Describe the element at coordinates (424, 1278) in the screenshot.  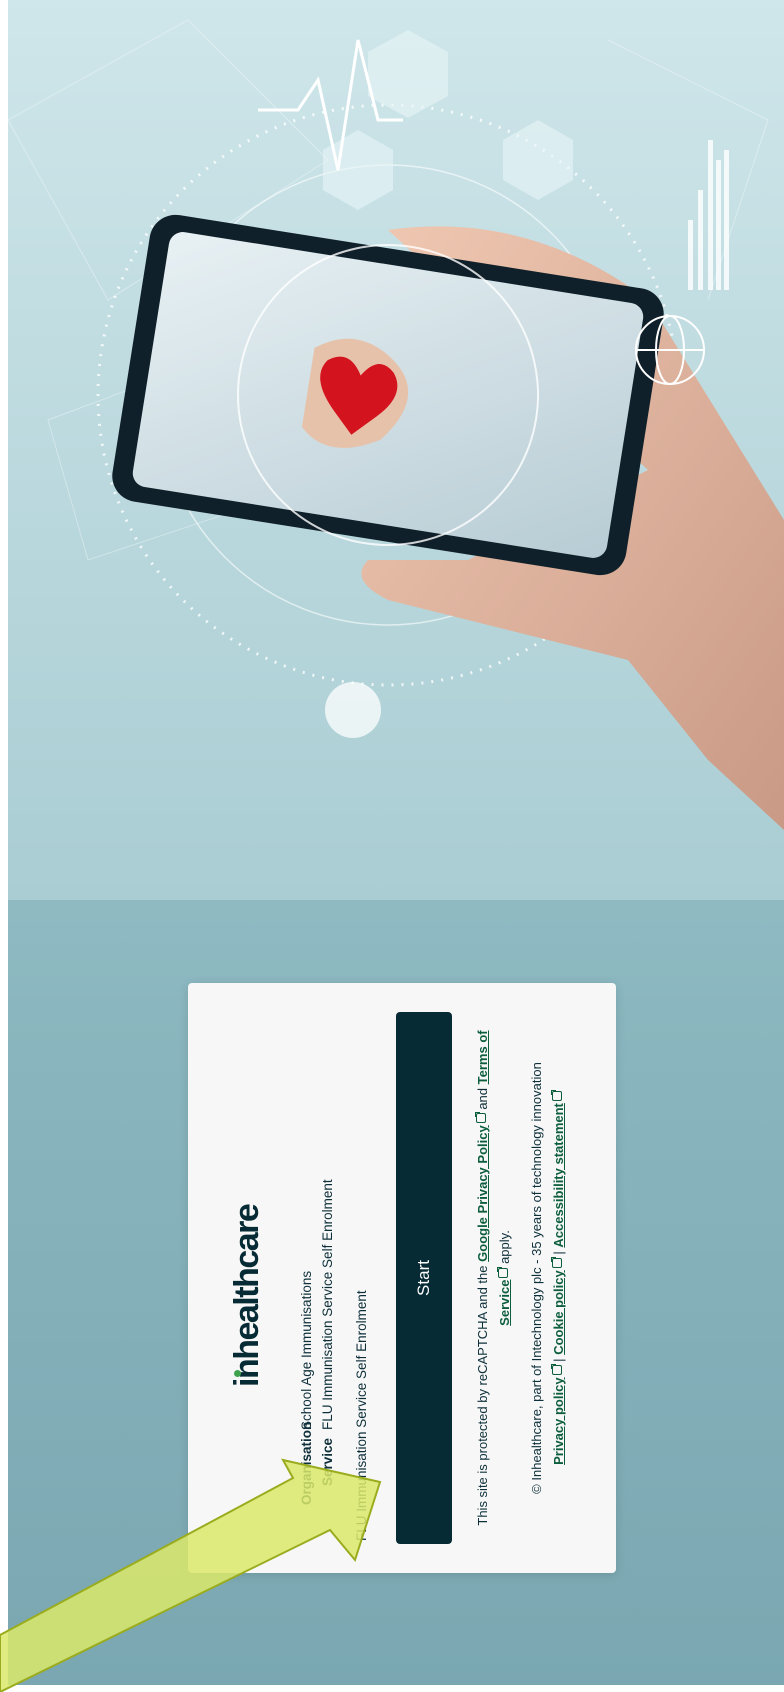
I see `start-button: Start` at that location.